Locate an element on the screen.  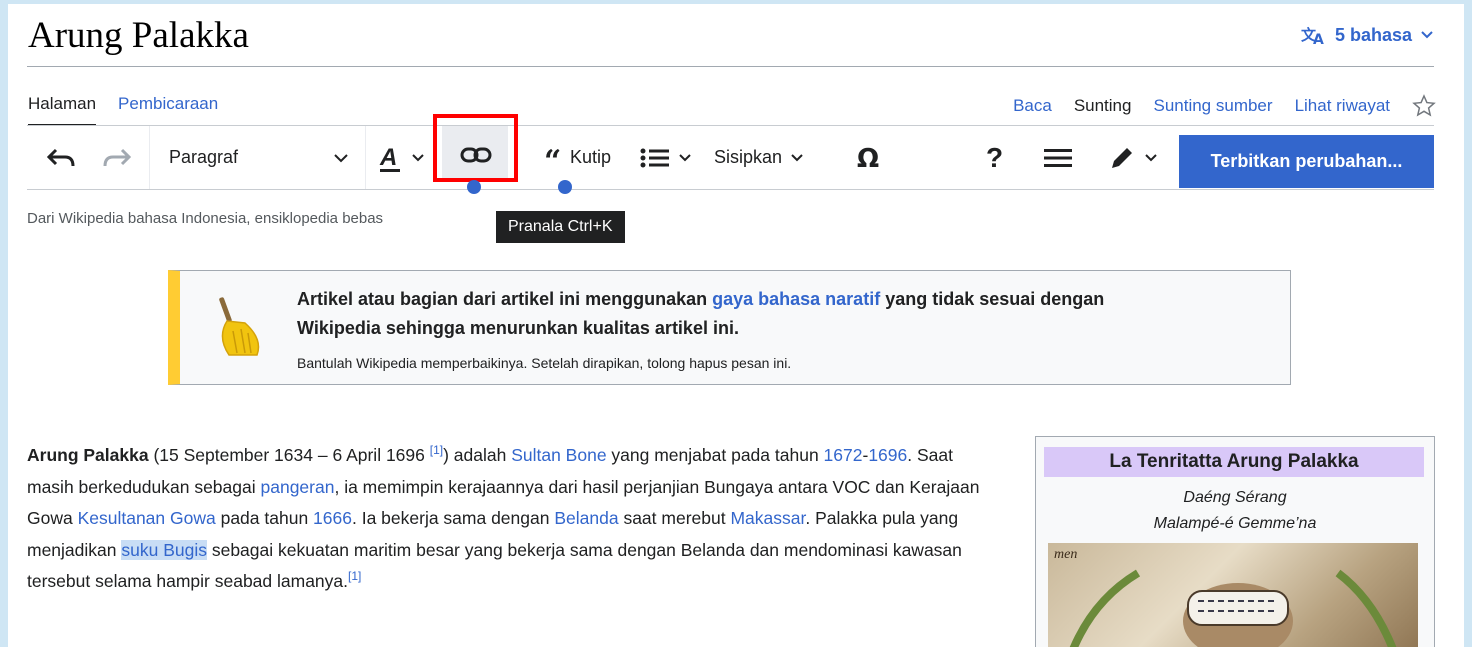
notice-line1-post: yang tidak sesuai dengan is located at coordinates (992, 299).